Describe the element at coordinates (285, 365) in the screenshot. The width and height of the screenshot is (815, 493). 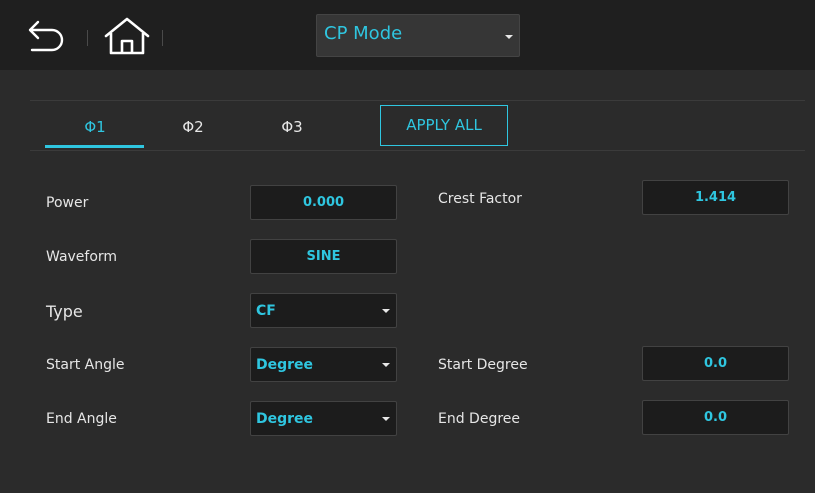
I see `start-angle-value: Degree` at that location.